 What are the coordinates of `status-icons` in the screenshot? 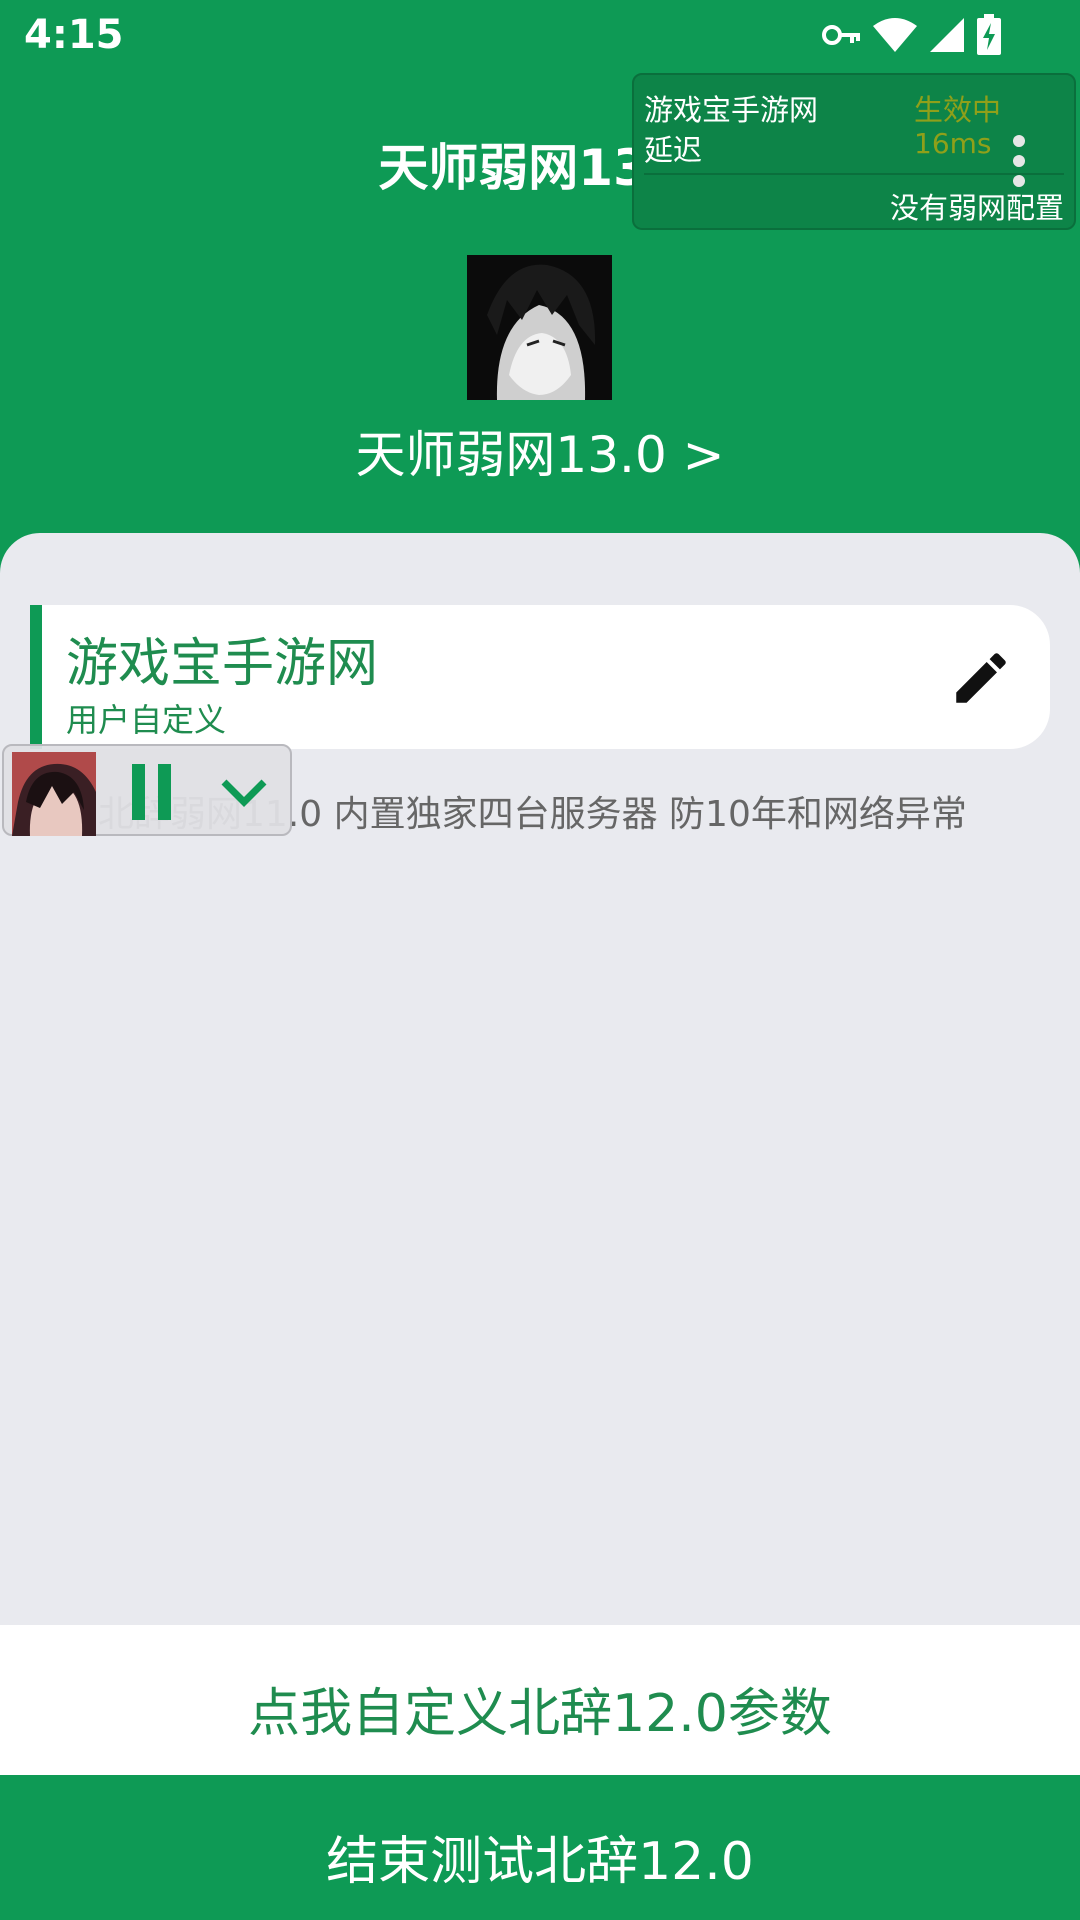 It's located at (912, 35).